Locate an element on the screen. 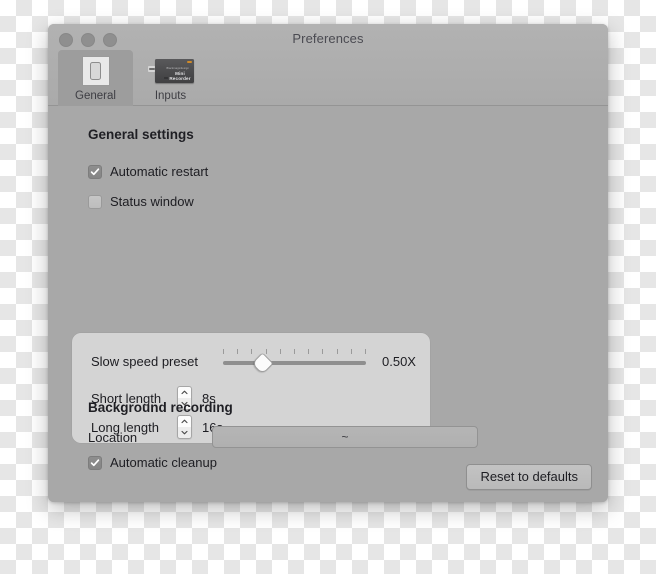  checkbox-row-status-window: Status window is located at coordinates (141, 201).